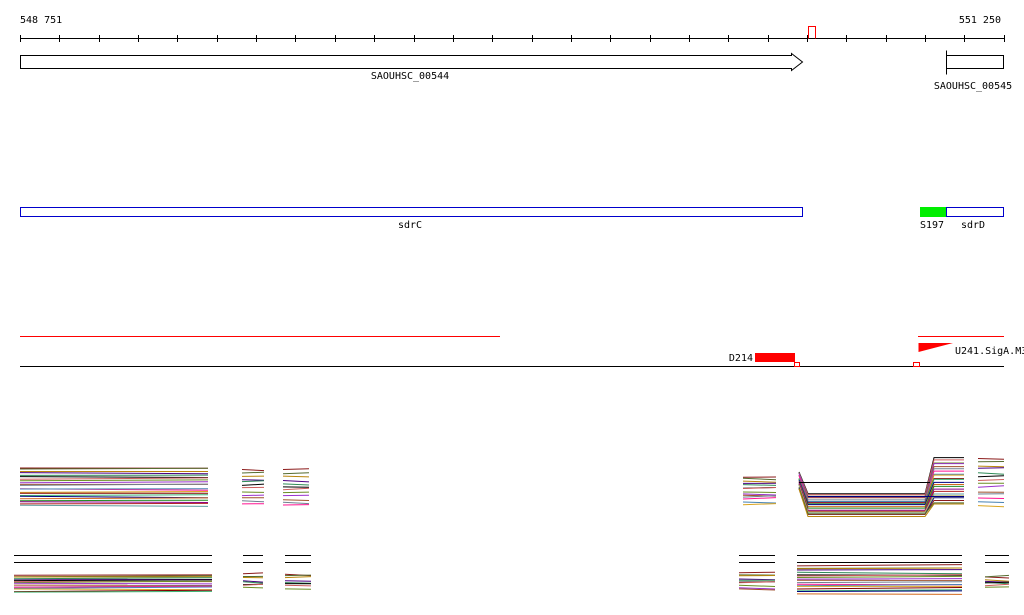  What do you see at coordinates (812, 33) in the screenshot?
I see `position-marker` at bounding box center [812, 33].